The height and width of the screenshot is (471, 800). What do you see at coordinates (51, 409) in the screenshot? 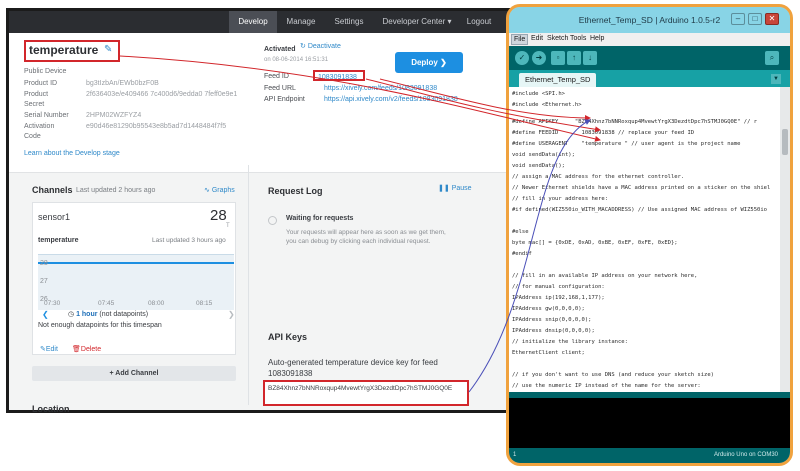
I see `location-title: Location` at bounding box center [51, 409].